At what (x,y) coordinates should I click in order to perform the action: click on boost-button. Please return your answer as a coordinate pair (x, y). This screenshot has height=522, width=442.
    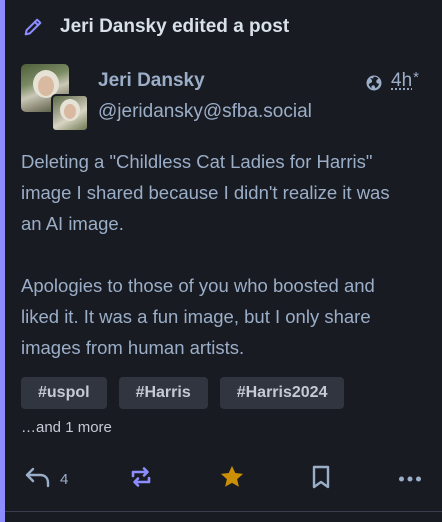
    Looking at the image, I should click on (141, 479).